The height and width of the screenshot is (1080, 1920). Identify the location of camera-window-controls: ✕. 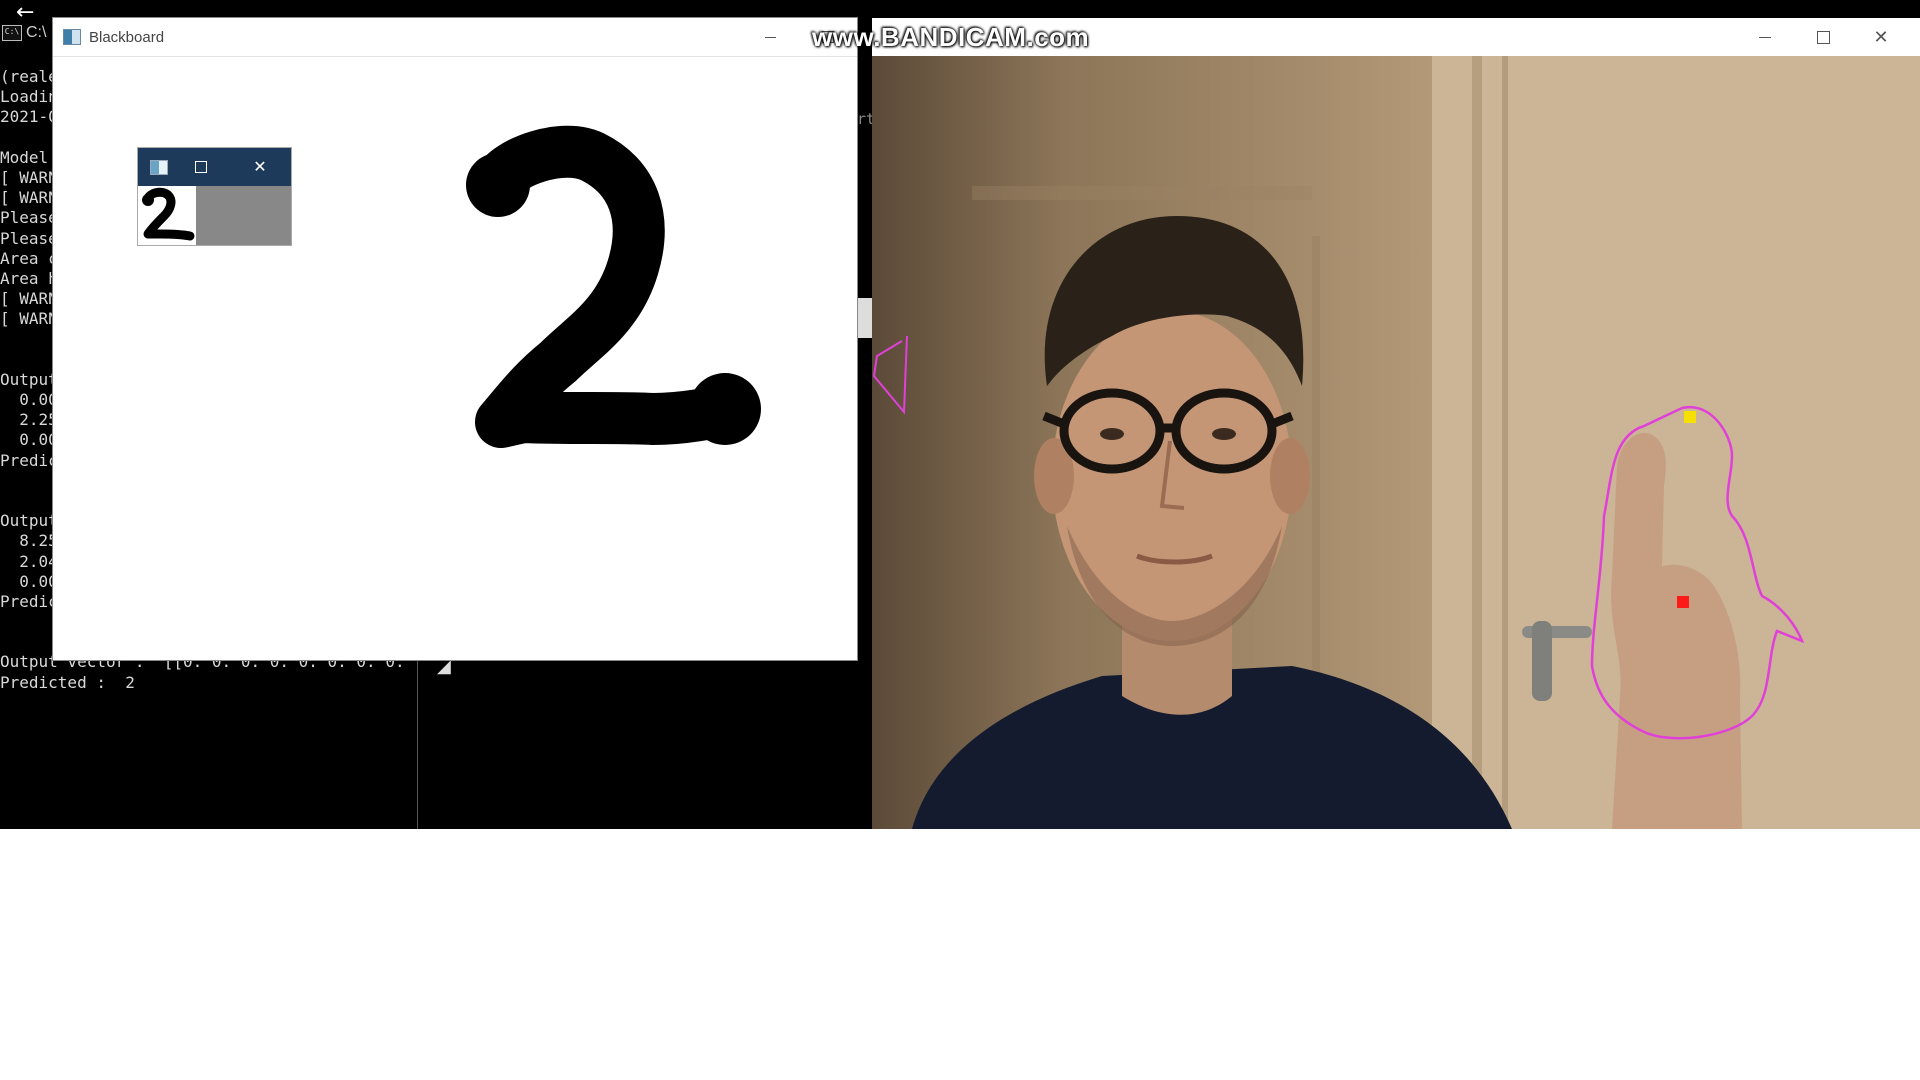
(1823, 37).